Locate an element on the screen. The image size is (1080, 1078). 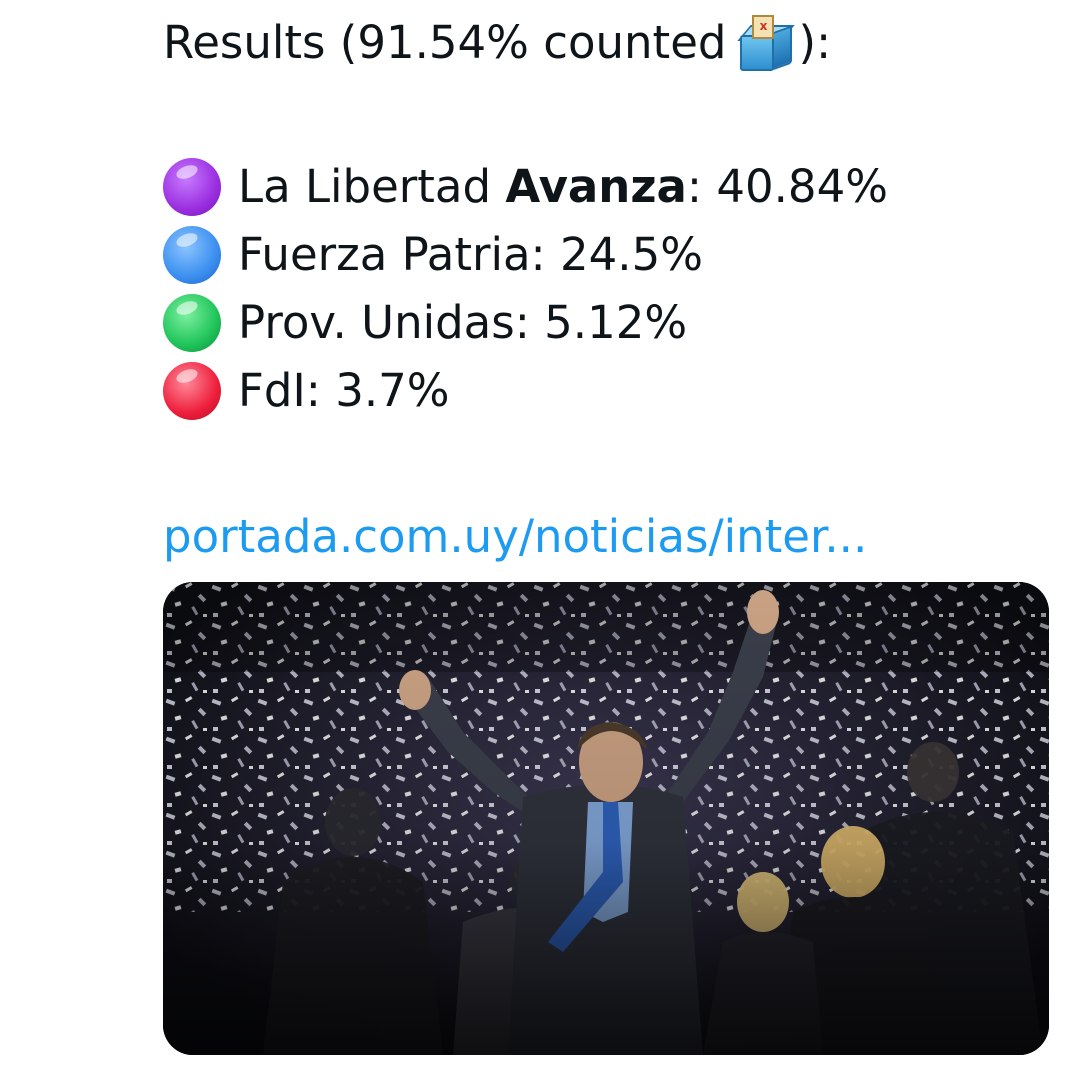
party-result: : 3.7% is located at coordinates (377, 390).